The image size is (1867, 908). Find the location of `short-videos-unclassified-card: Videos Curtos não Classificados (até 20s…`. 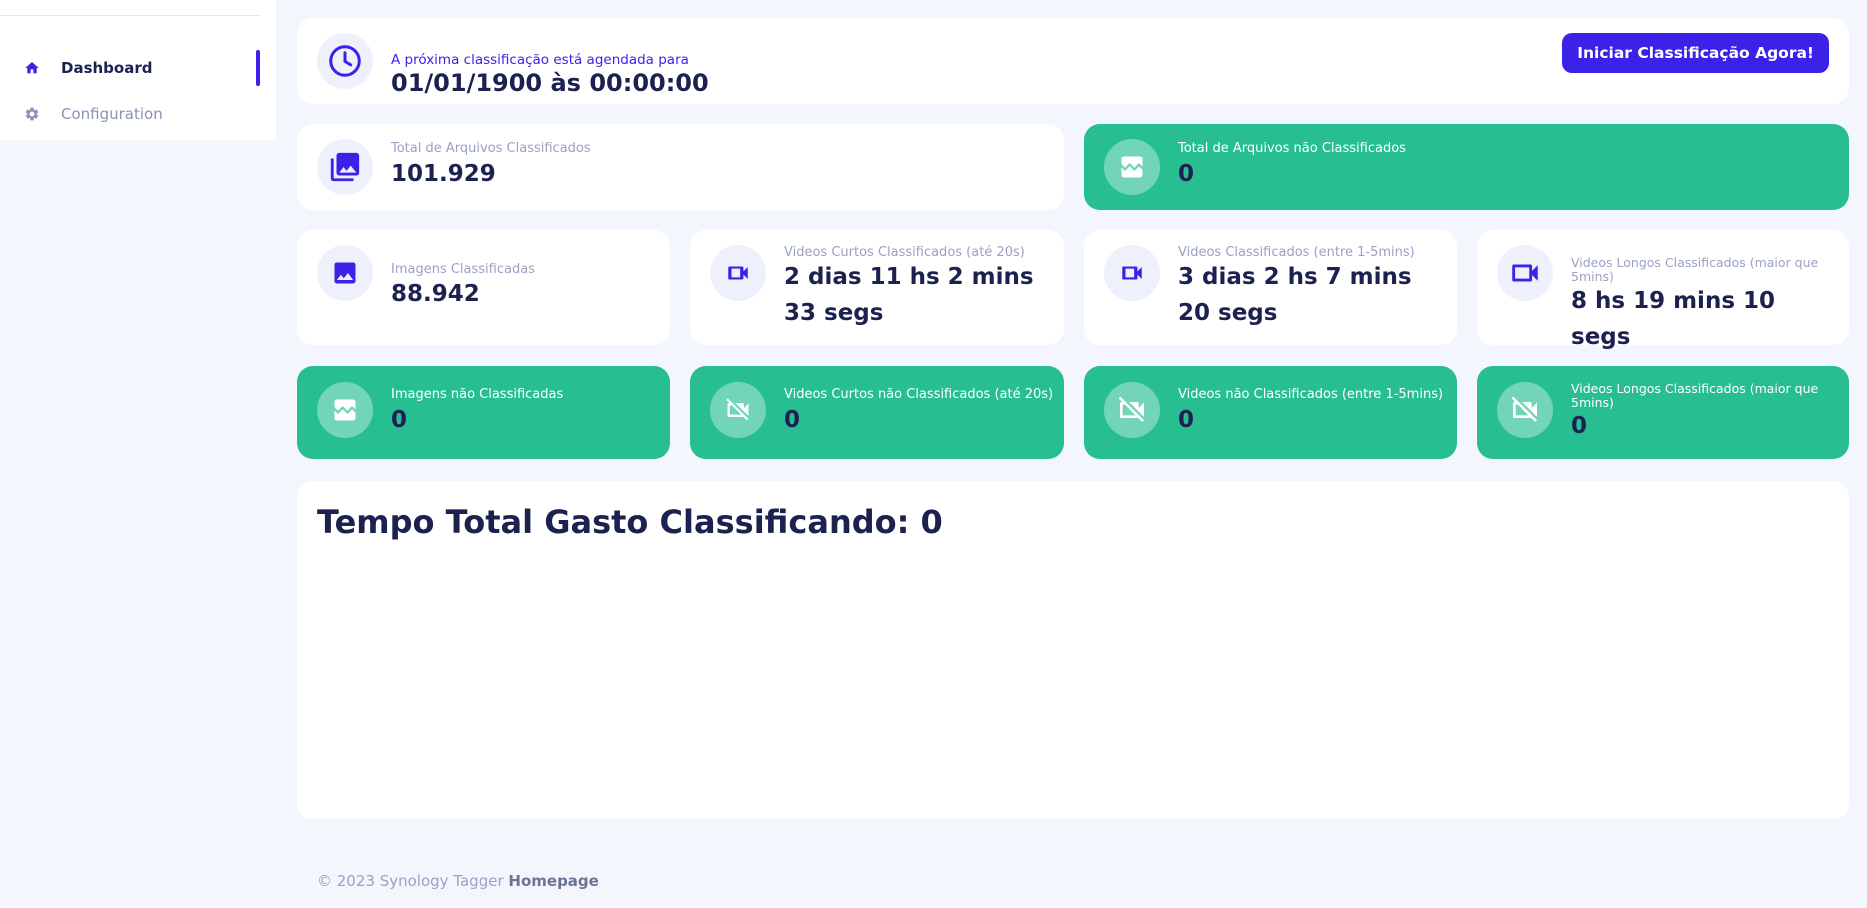

short-videos-unclassified-card: Videos Curtos não Classificados (até 20s… is located at coordinates (877, 412).